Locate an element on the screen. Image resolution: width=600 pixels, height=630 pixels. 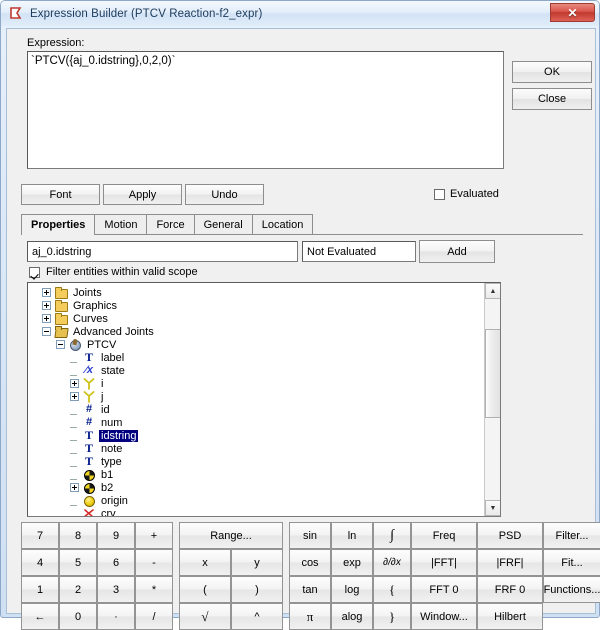
key-3: 3 is located at coordinates (116, 589).